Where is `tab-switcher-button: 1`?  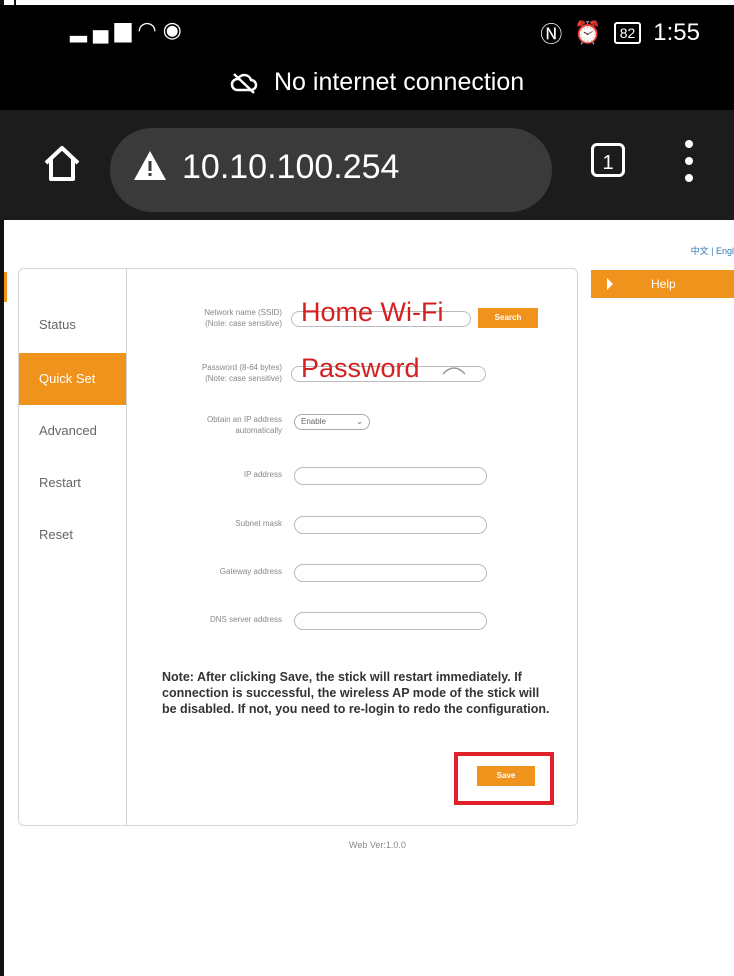
tab-switcher-button: 1 is located at coordinates (608, 160).